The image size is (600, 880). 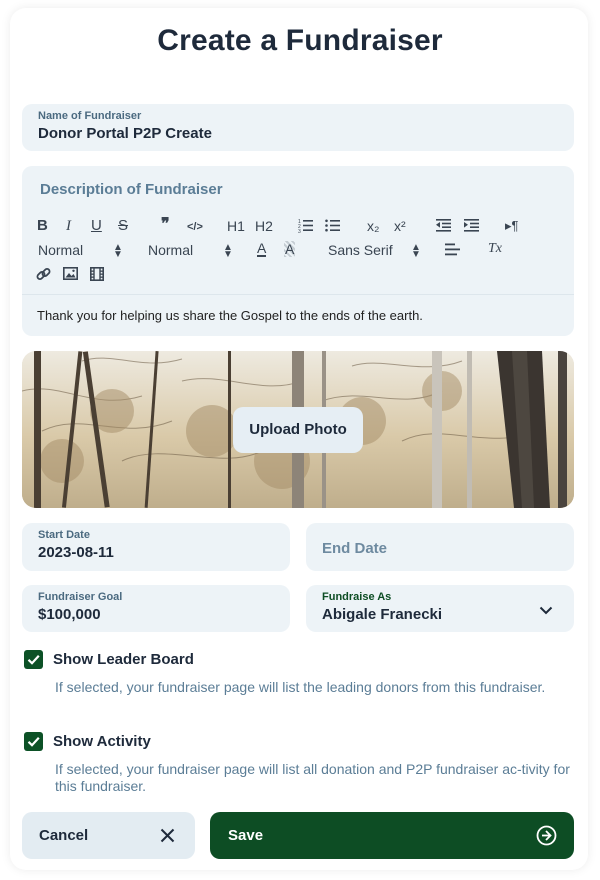 What do you see at coordinates (90, 116) in the screenshot?
I see `fundraiser-name-label: Name of Fundraiser` at bounding box center [90, 116].